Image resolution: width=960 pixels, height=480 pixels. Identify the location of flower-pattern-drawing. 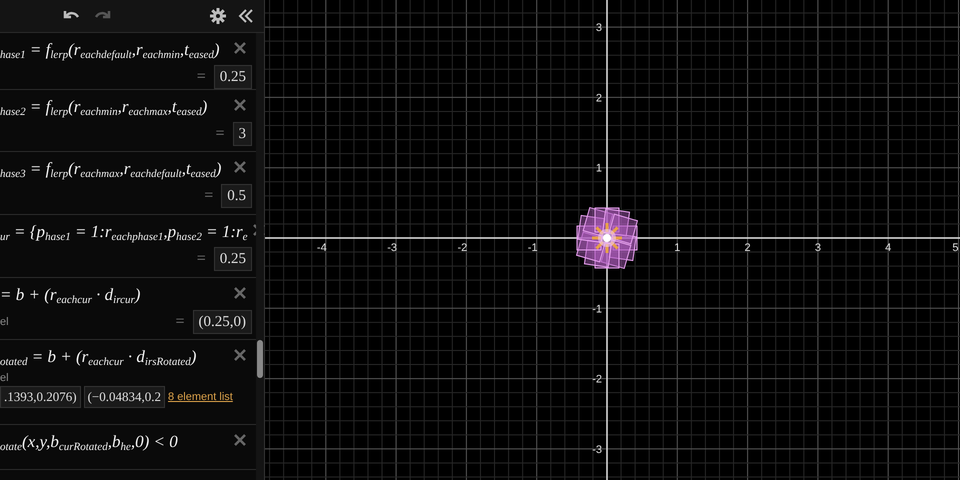
(607, 238).